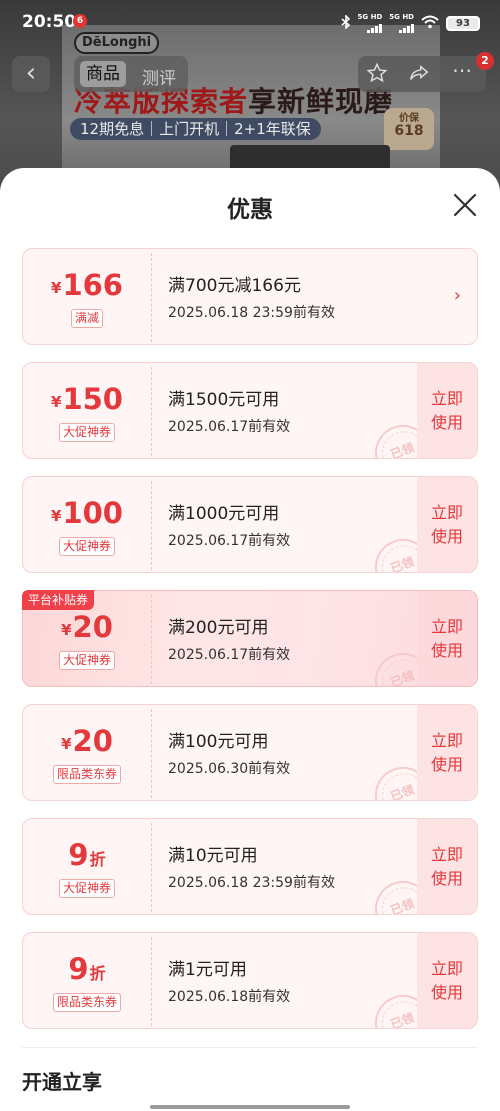 The image size is (500, 1111). What do you see at coordinates (250, 22) in the screenshot?
I see `status-bar: 20:50 6 5G HD 5G HD 93` at bounding box center [250, 22].